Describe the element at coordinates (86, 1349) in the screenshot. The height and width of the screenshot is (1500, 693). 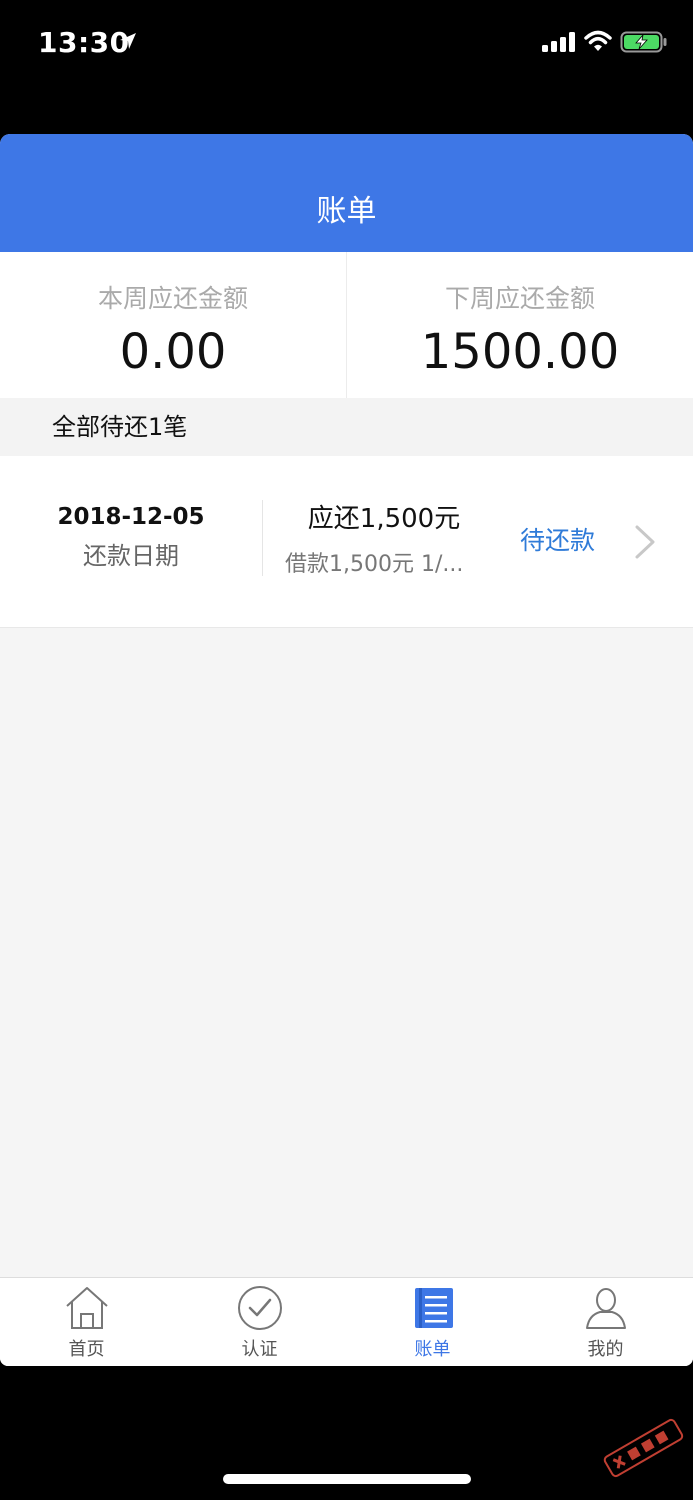
I see `tab-home-label: 首页` at that location.